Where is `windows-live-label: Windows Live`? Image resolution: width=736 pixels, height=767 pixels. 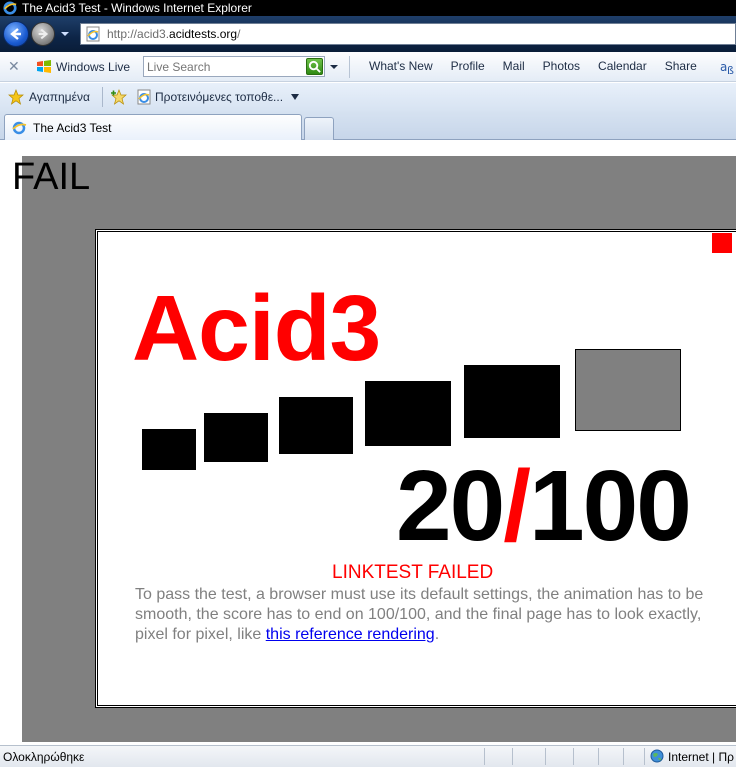
windows-live-label: Windows Live is located at coordinates (93, 67).